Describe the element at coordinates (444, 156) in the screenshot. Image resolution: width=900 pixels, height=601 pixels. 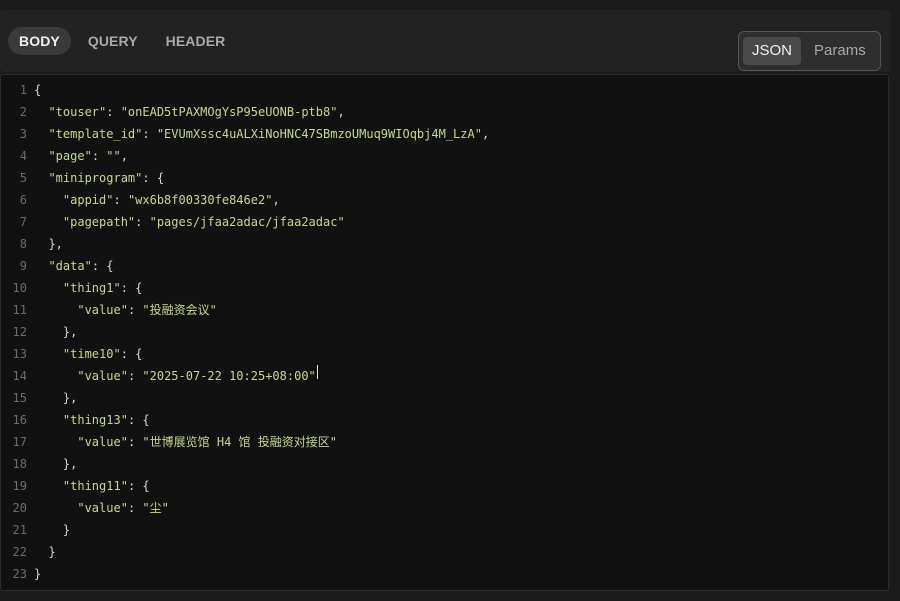
I see `code-line: 4 "page": "",` at that location.